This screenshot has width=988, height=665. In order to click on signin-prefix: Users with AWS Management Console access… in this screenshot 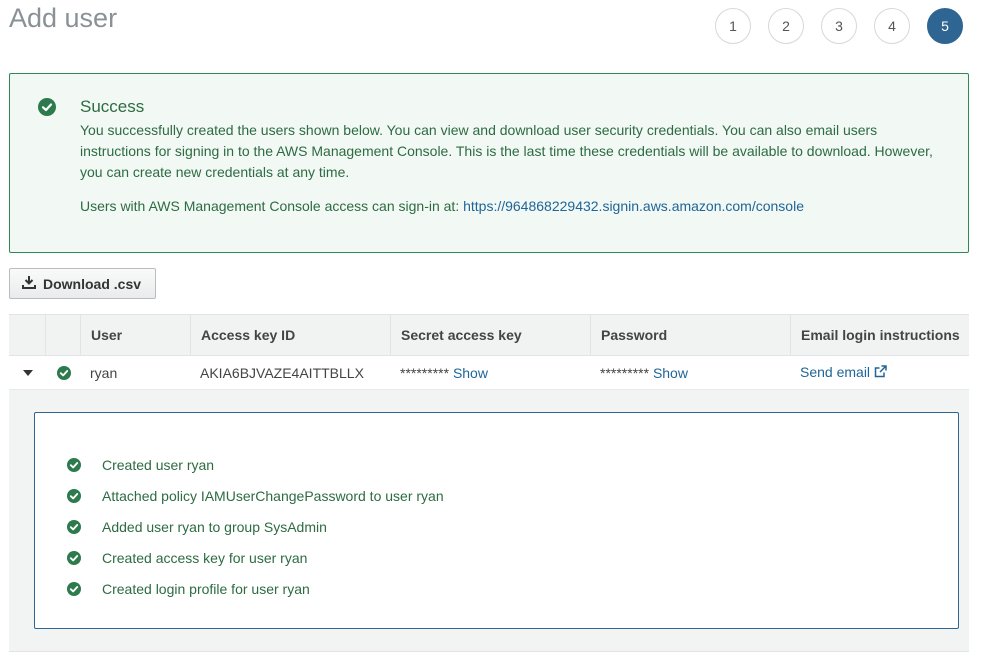, I will do `click(272, 206)`.